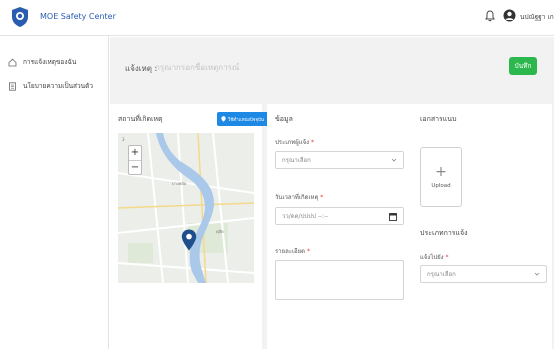  I want to click on user-name: นปณัฐฐา เกลือเติมพันธ์, so click(537, 17).